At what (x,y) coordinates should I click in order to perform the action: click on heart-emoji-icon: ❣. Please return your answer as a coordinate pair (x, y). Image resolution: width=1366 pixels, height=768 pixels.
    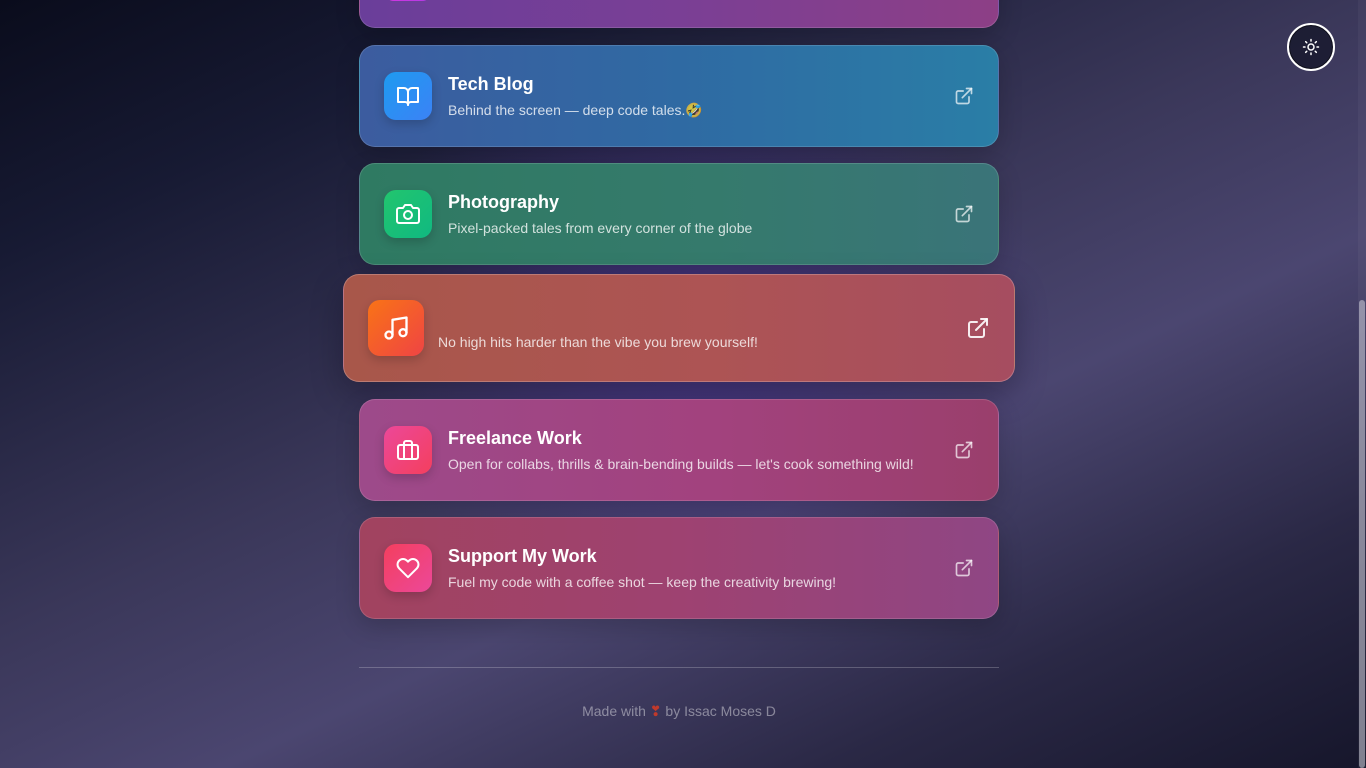
    Looking at the image, I should click on (655, 711).